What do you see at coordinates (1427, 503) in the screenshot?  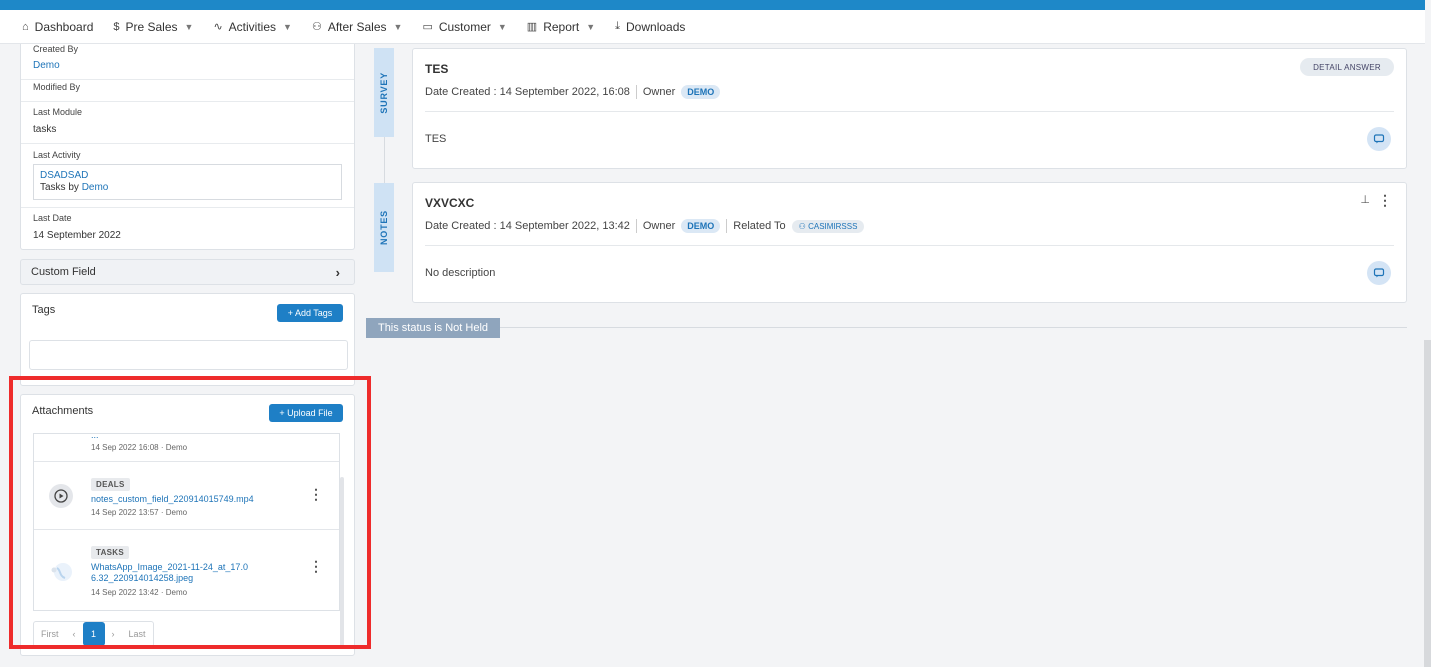 I see `page-scrollbar` at bounding box center [1427, 503].